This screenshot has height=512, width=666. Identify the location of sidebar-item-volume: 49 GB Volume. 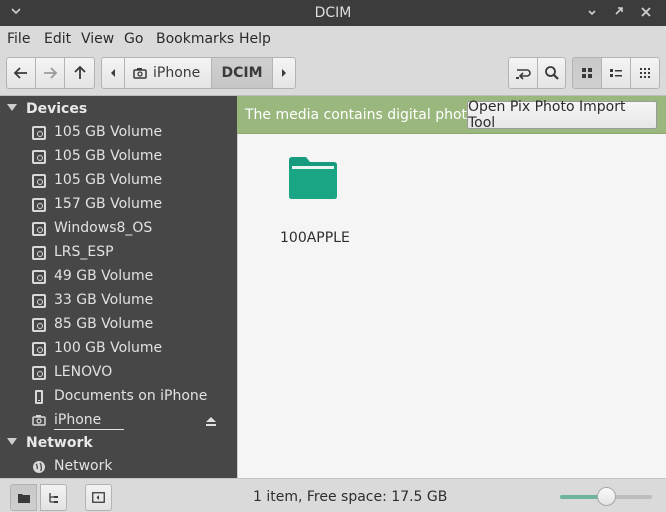
(118, 277).